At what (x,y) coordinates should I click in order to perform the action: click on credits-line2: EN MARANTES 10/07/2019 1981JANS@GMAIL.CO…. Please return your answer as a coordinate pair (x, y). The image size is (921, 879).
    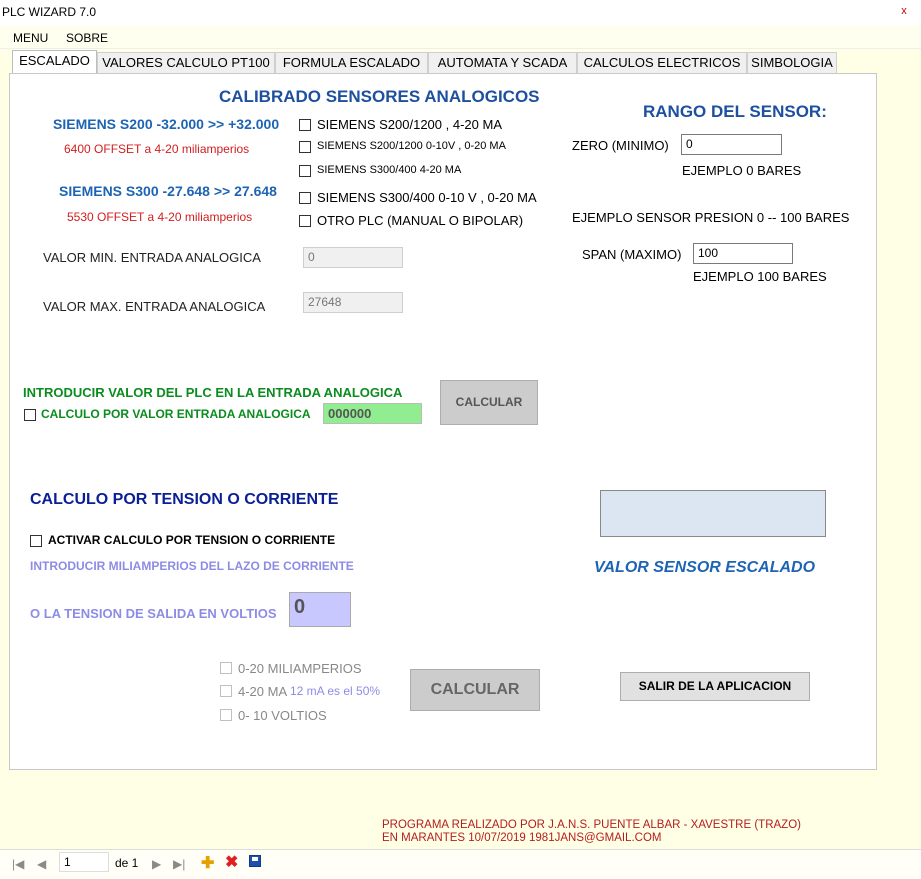
    Looking at the image, I should click on (522, 838).